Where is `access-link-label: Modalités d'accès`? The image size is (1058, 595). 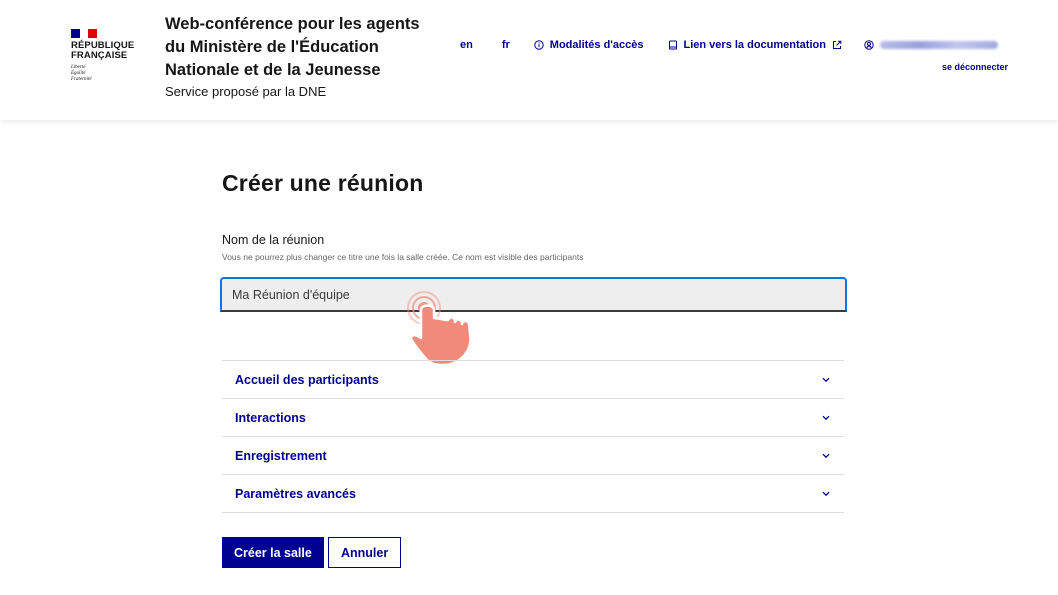 access-link-label: Modalités d'accès is located at coordinates (596, 45).